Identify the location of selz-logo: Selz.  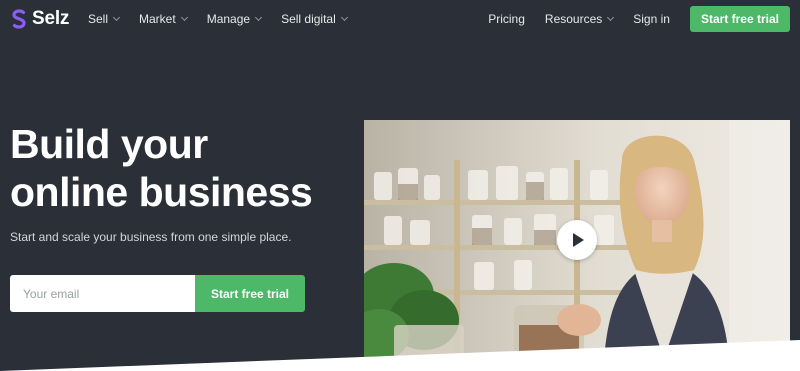
(39, 19).